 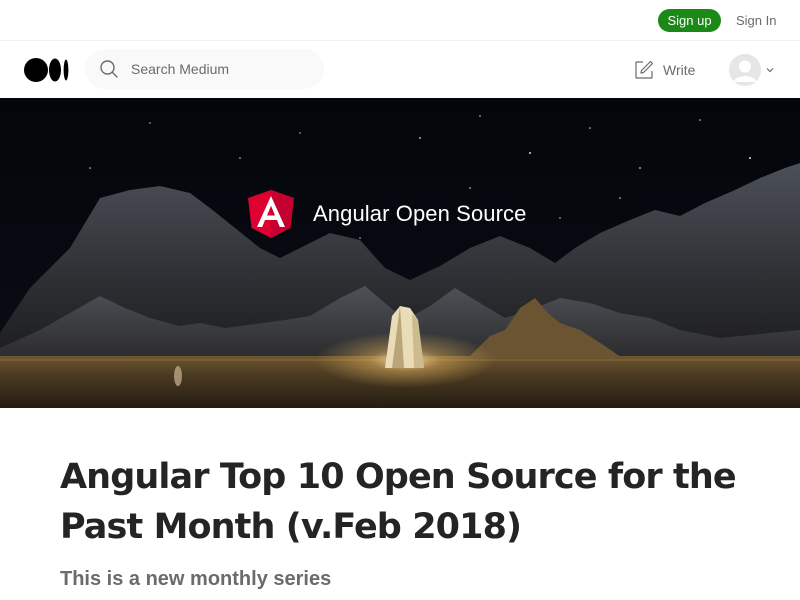 I want to click on search-input, so click(x=223, y=69).